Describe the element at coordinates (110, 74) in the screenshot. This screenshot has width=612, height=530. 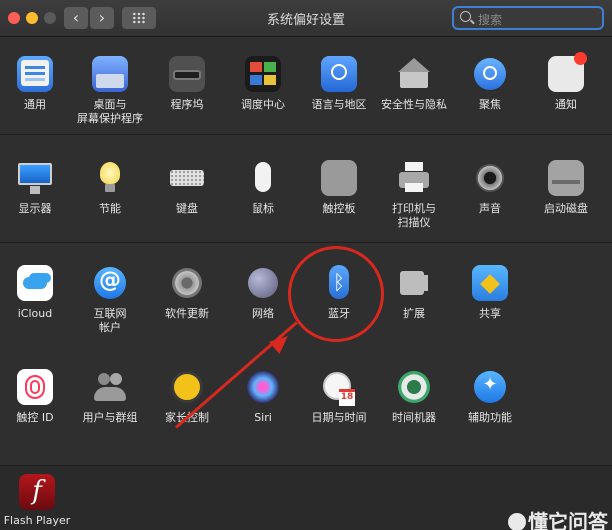
I see `desktop-screensaver-icon` at that location.